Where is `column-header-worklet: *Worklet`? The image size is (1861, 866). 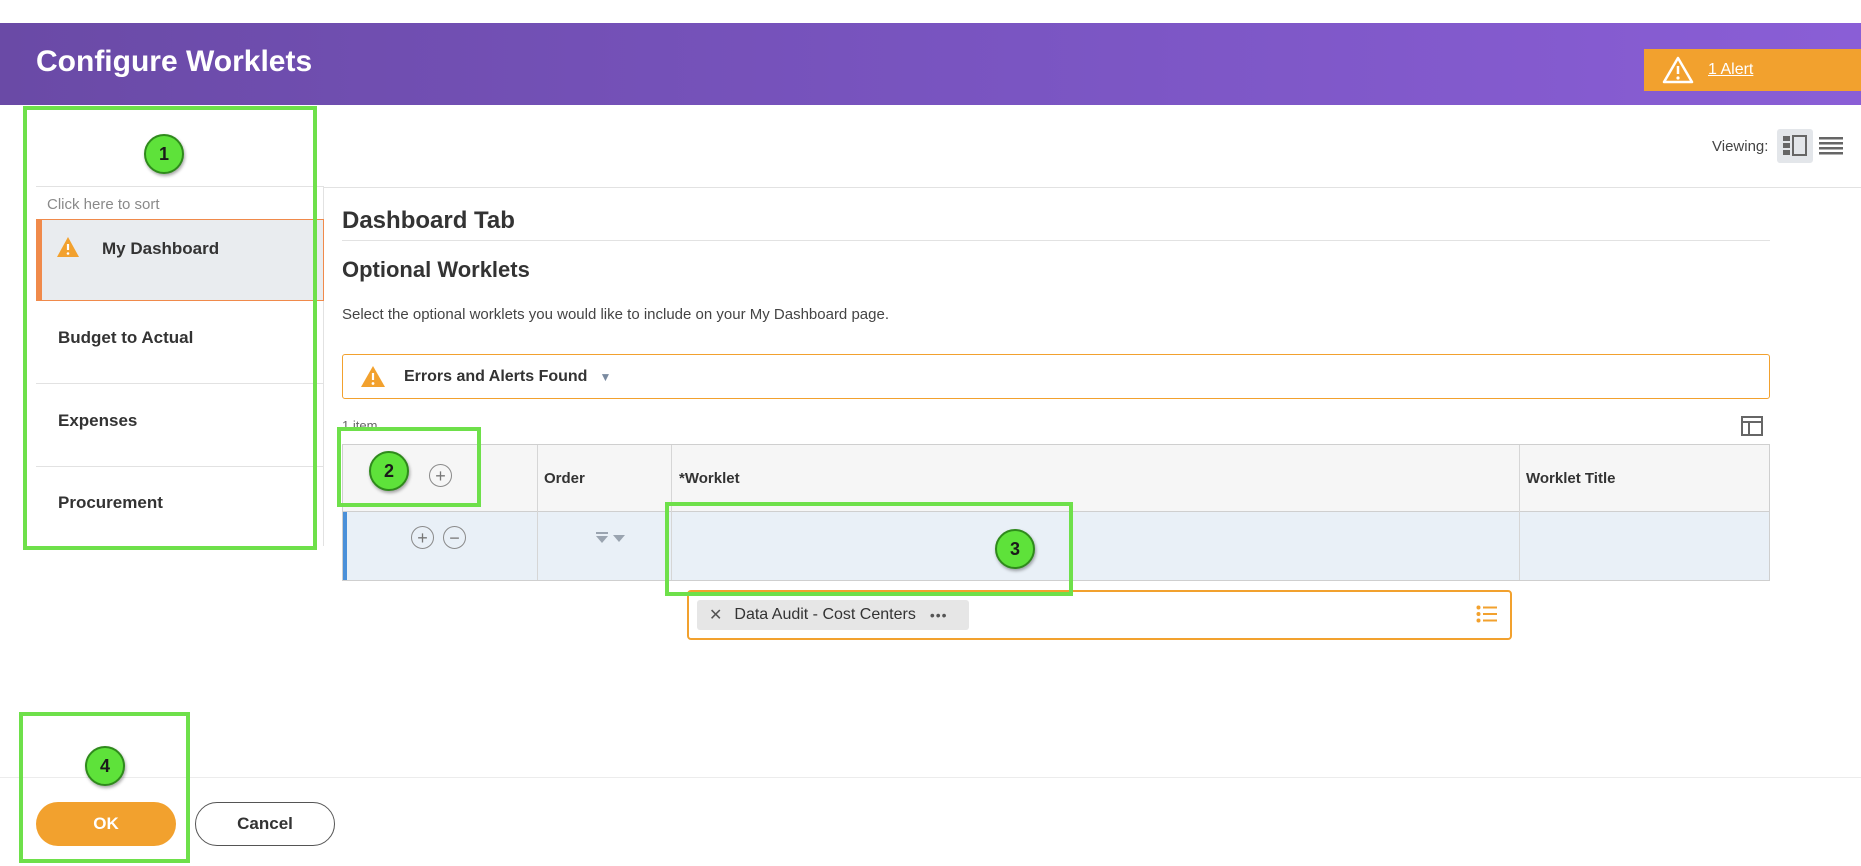 column-header-worklet: *Worklet is located at coordinates (709, 478).